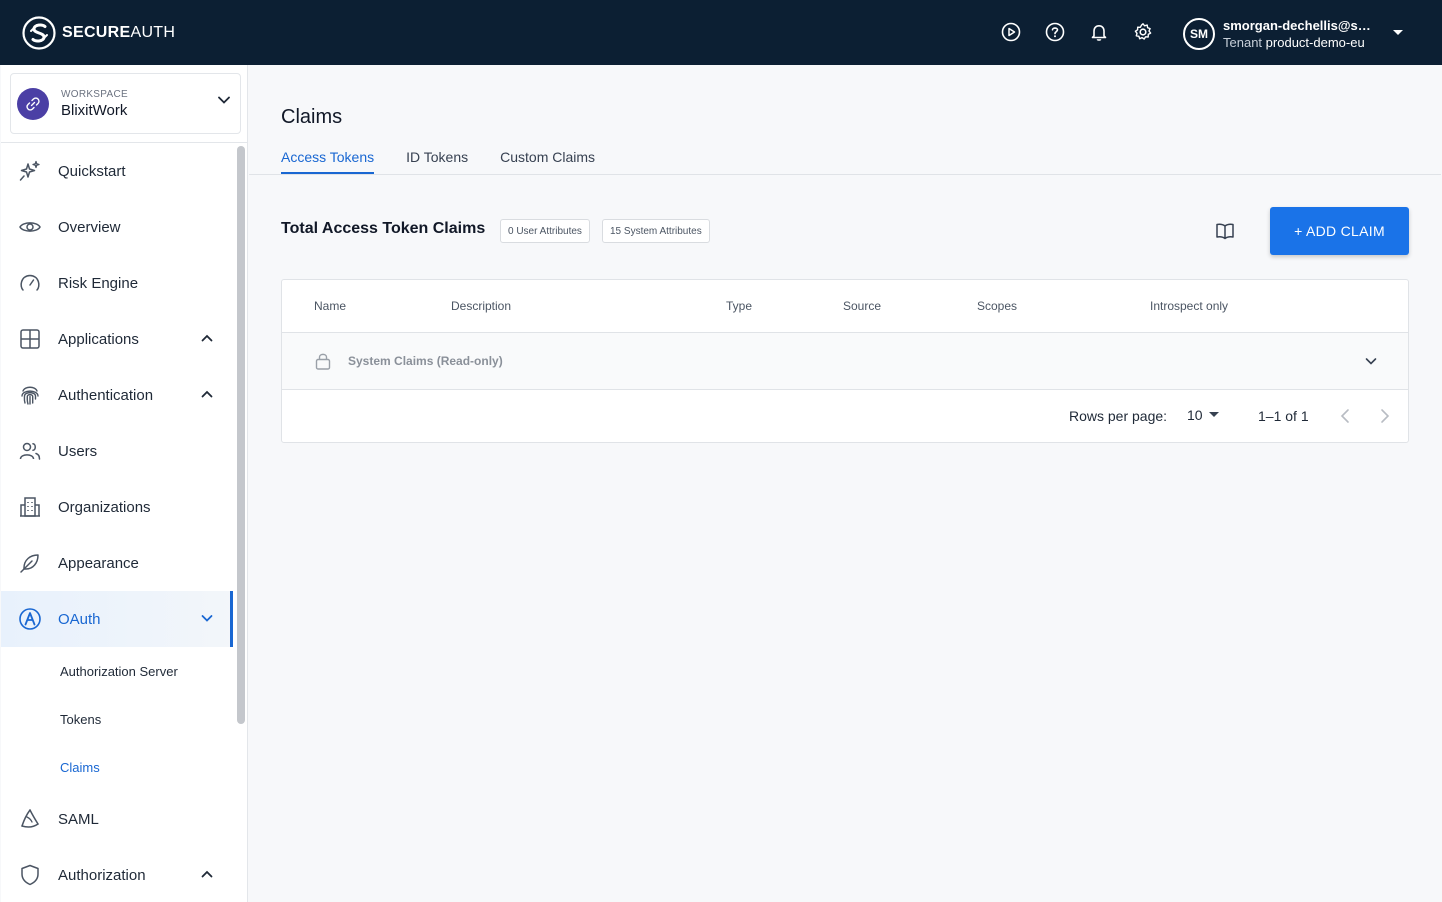  Describe the element at coordinates (1225, 231) in the screenshot. I see `book-icon` at that location.